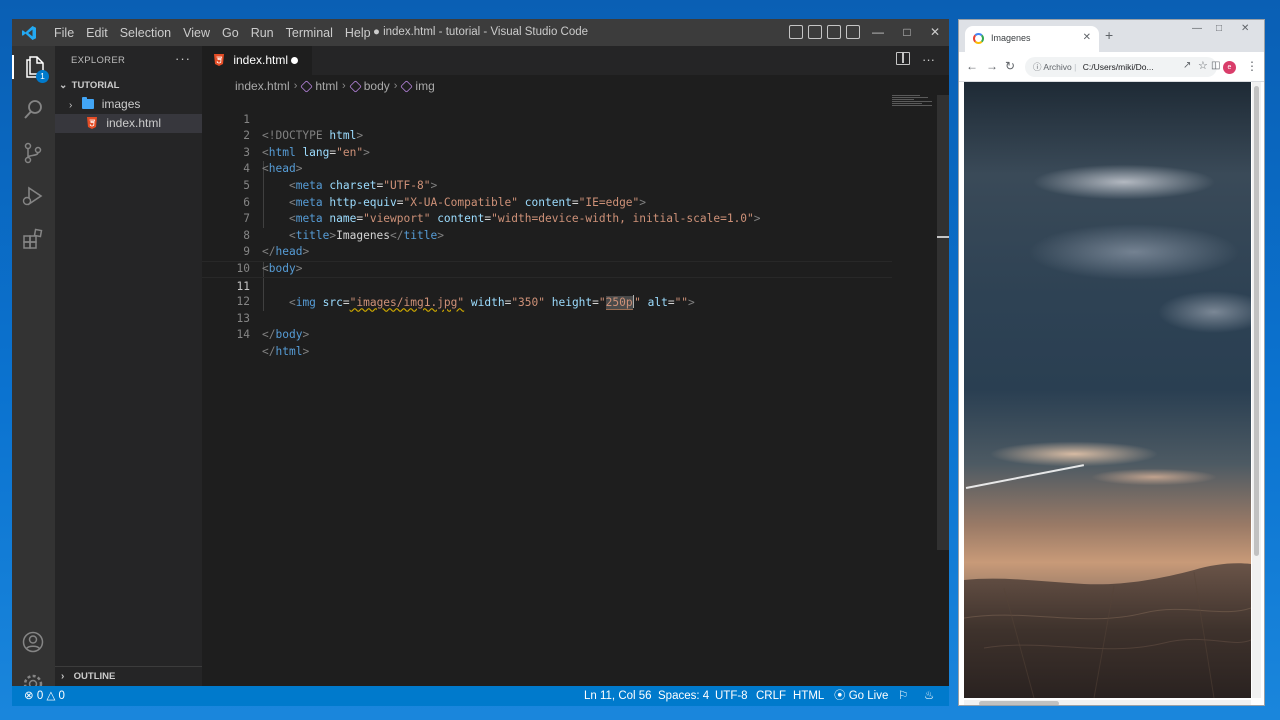  Describe the element at coordinates (928, 59) in the screenshot. I see `more-actions-icon: ···` at that location.